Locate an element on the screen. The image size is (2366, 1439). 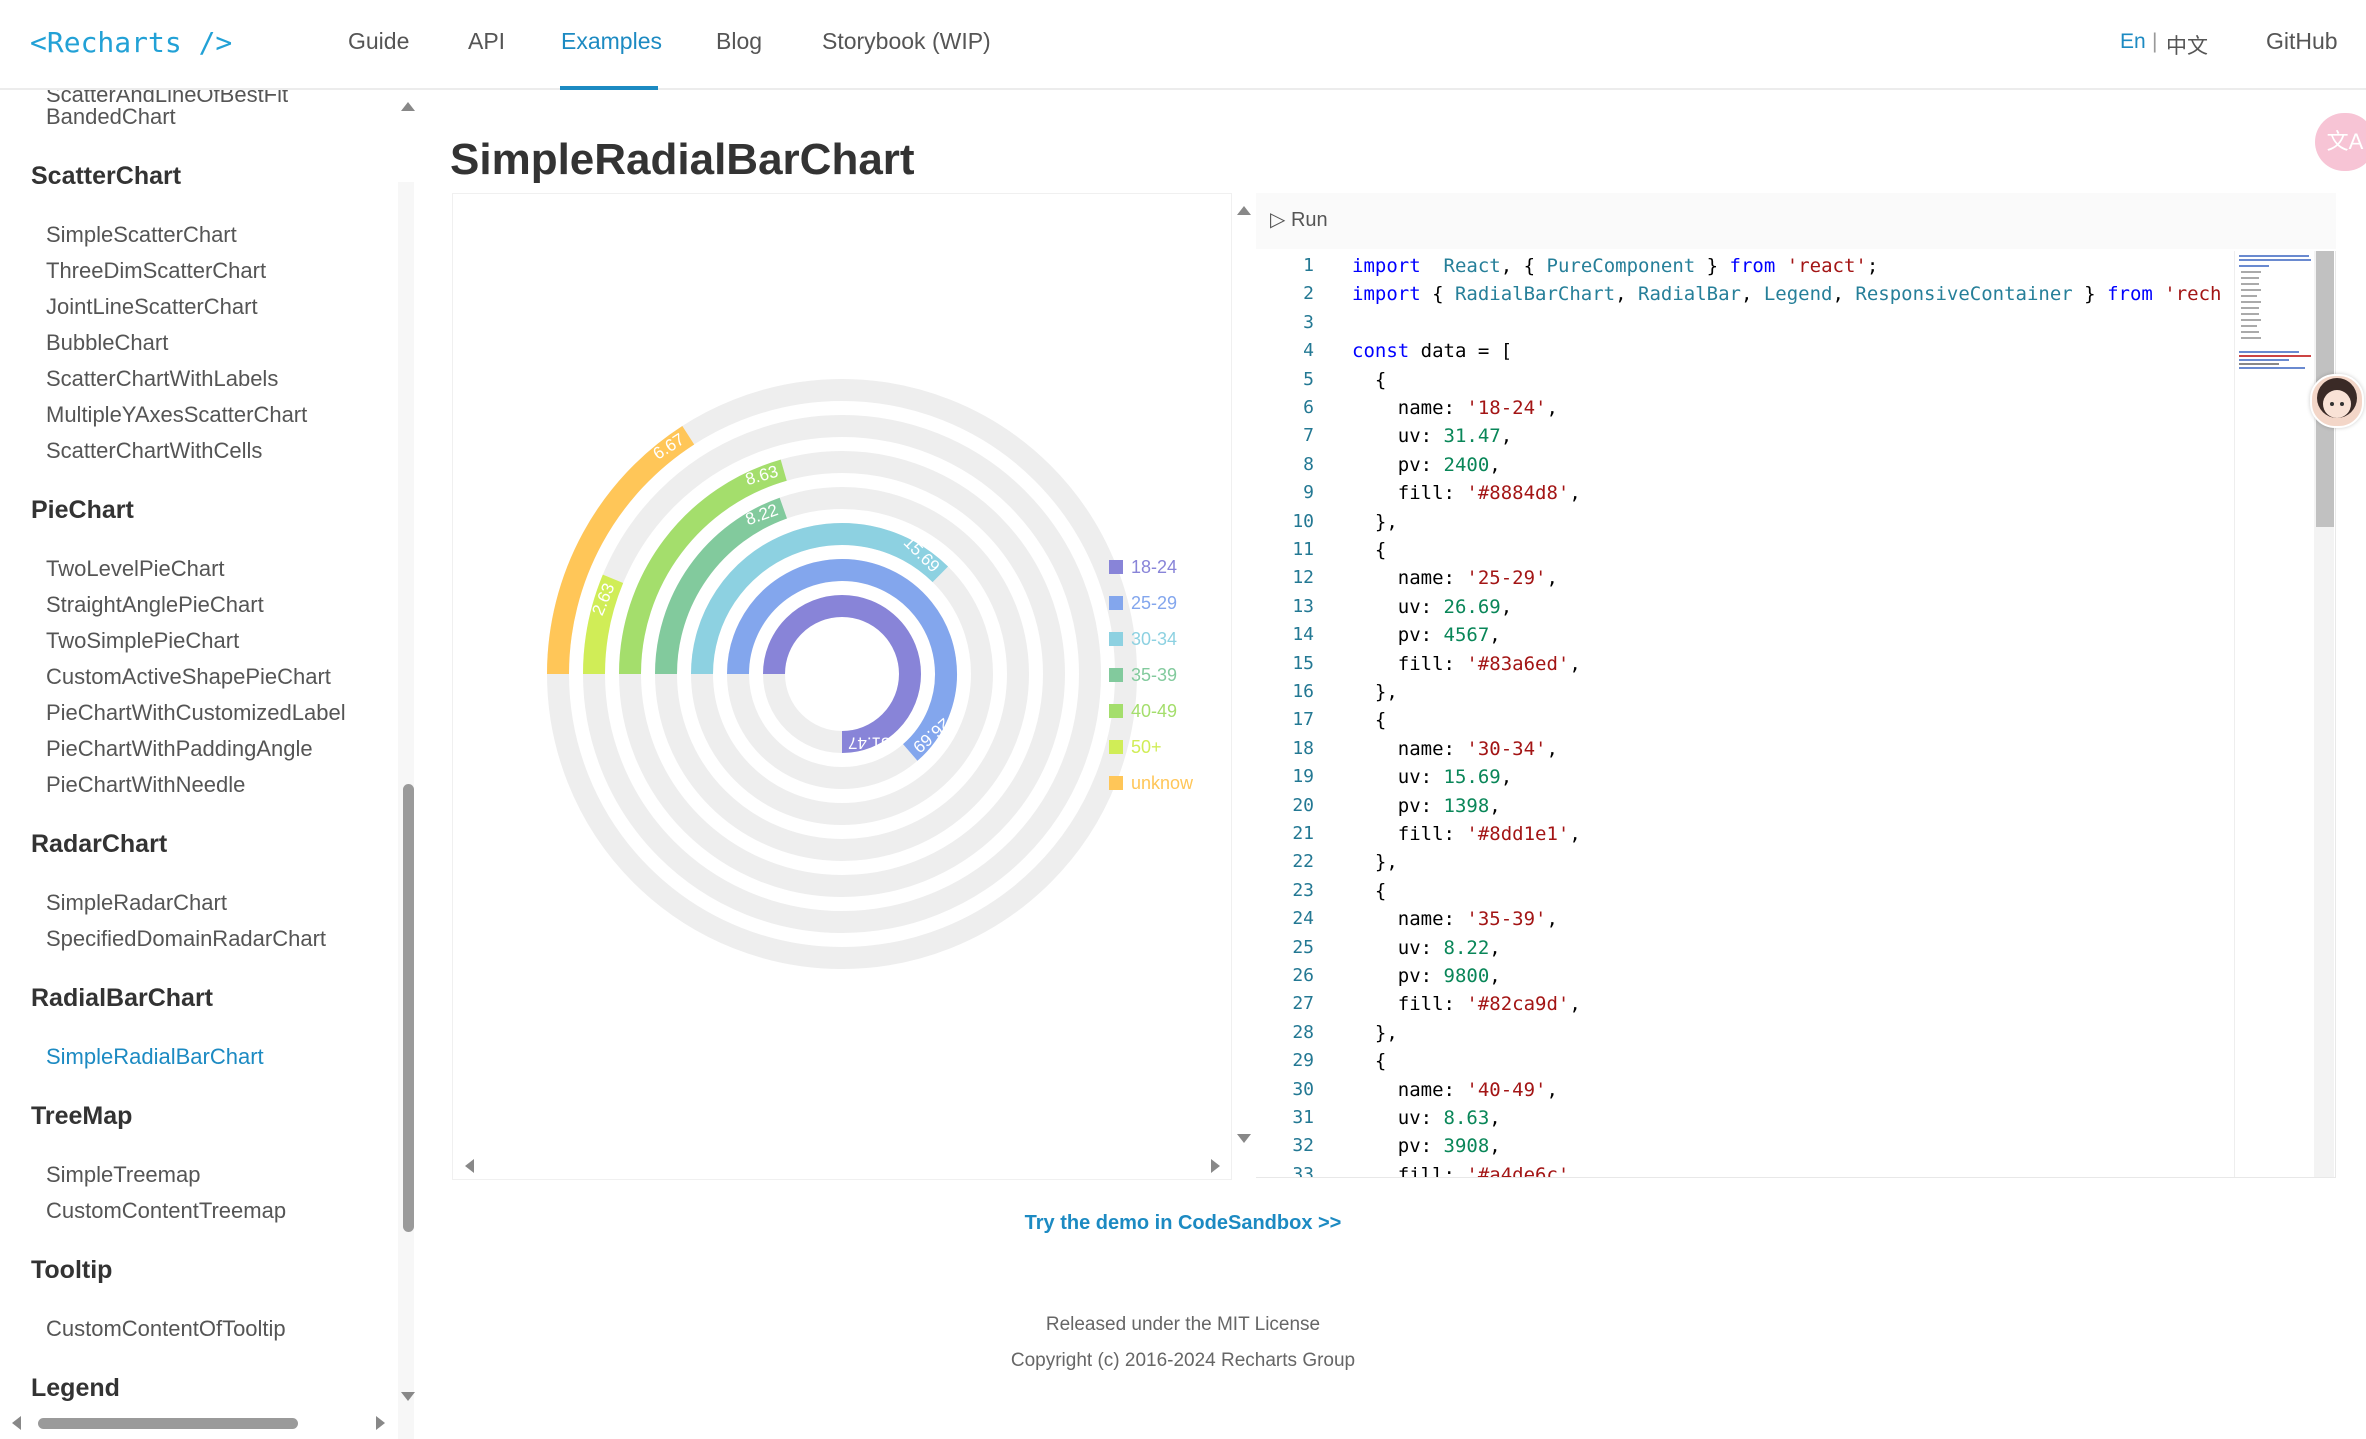
run-label: Run is located at coordinates (1309, 220).